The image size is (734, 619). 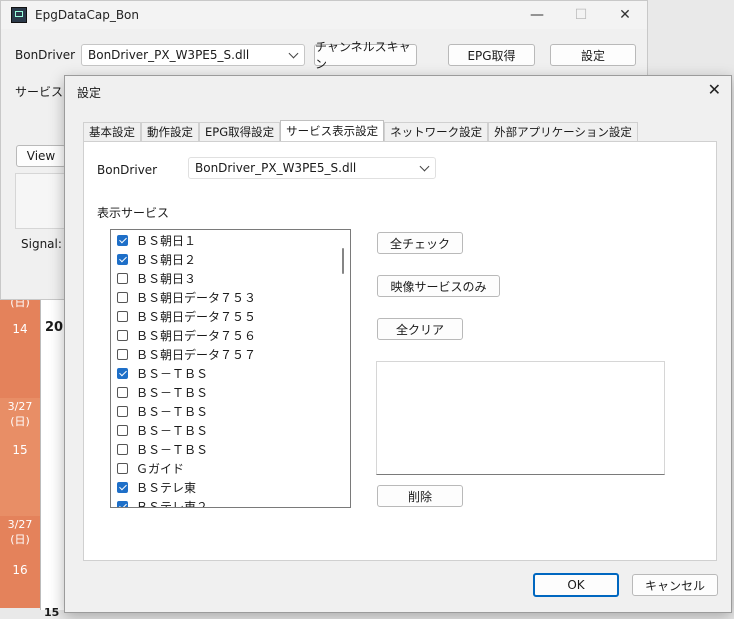 I want to click on service-item: ＢＳ朝日３, so click(x=156, y=278).